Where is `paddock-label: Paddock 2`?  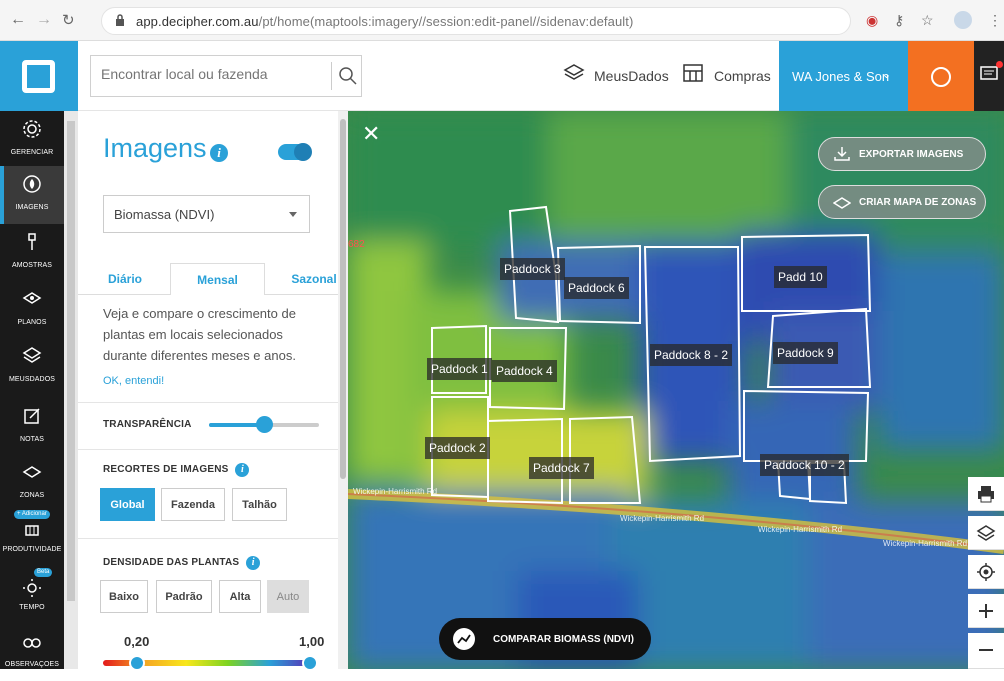
paddock-label: Paddock 2 is located at coordinates (457, 448).